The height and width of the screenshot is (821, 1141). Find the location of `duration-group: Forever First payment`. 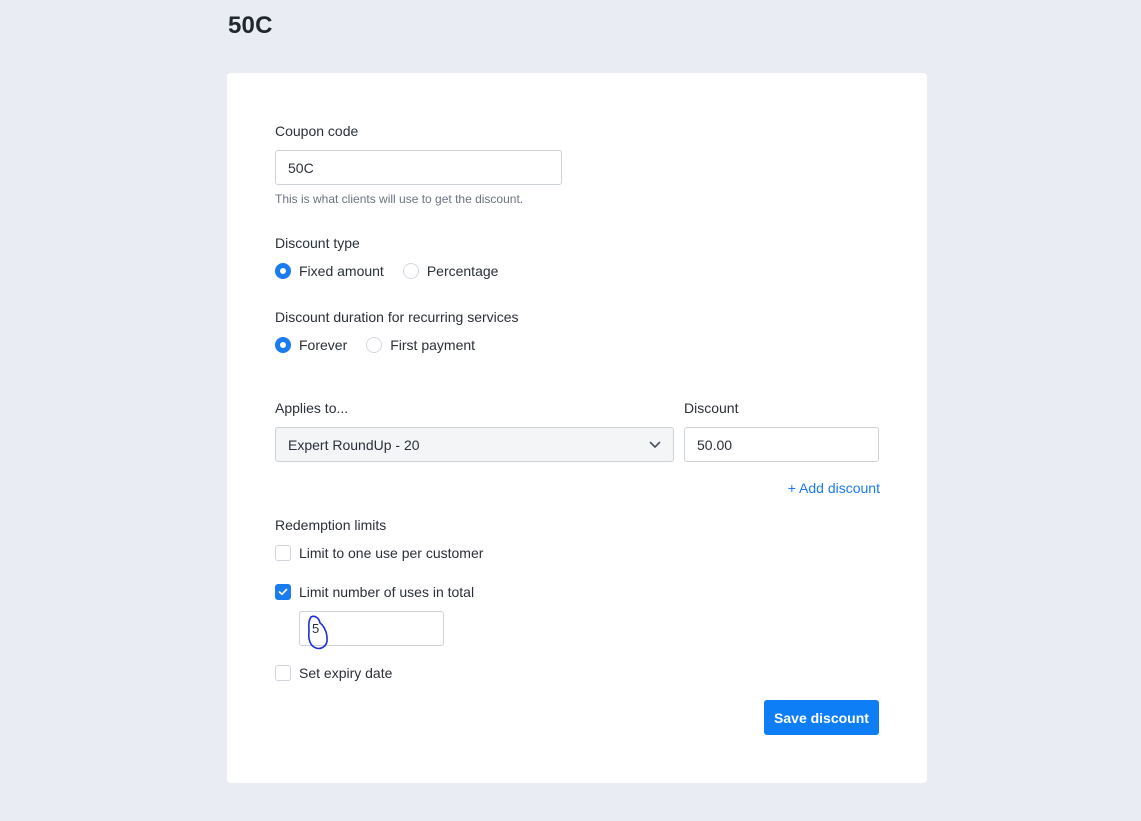

duration-group: Forever First payment is located at coordinates (375, 345).